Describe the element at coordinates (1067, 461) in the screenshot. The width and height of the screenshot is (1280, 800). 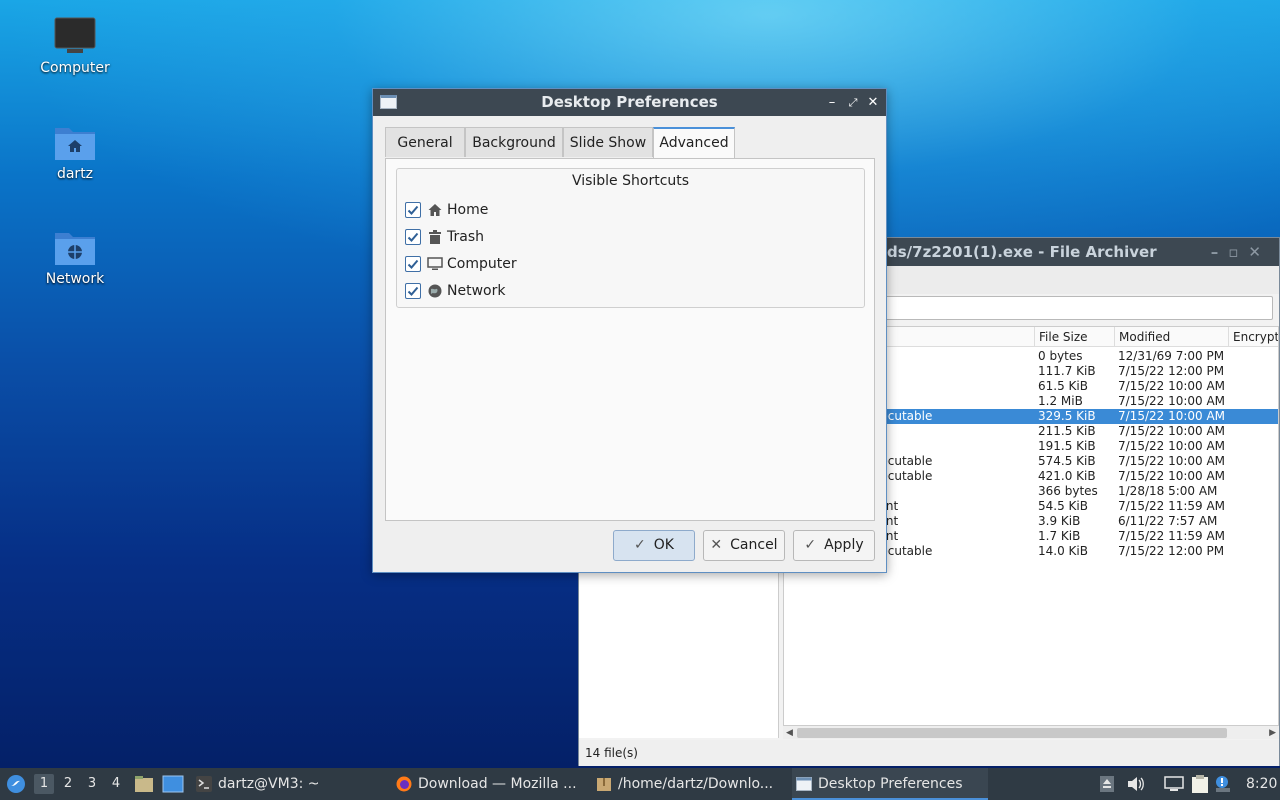
I see `cell-size: 574.5 KiB` at that location.